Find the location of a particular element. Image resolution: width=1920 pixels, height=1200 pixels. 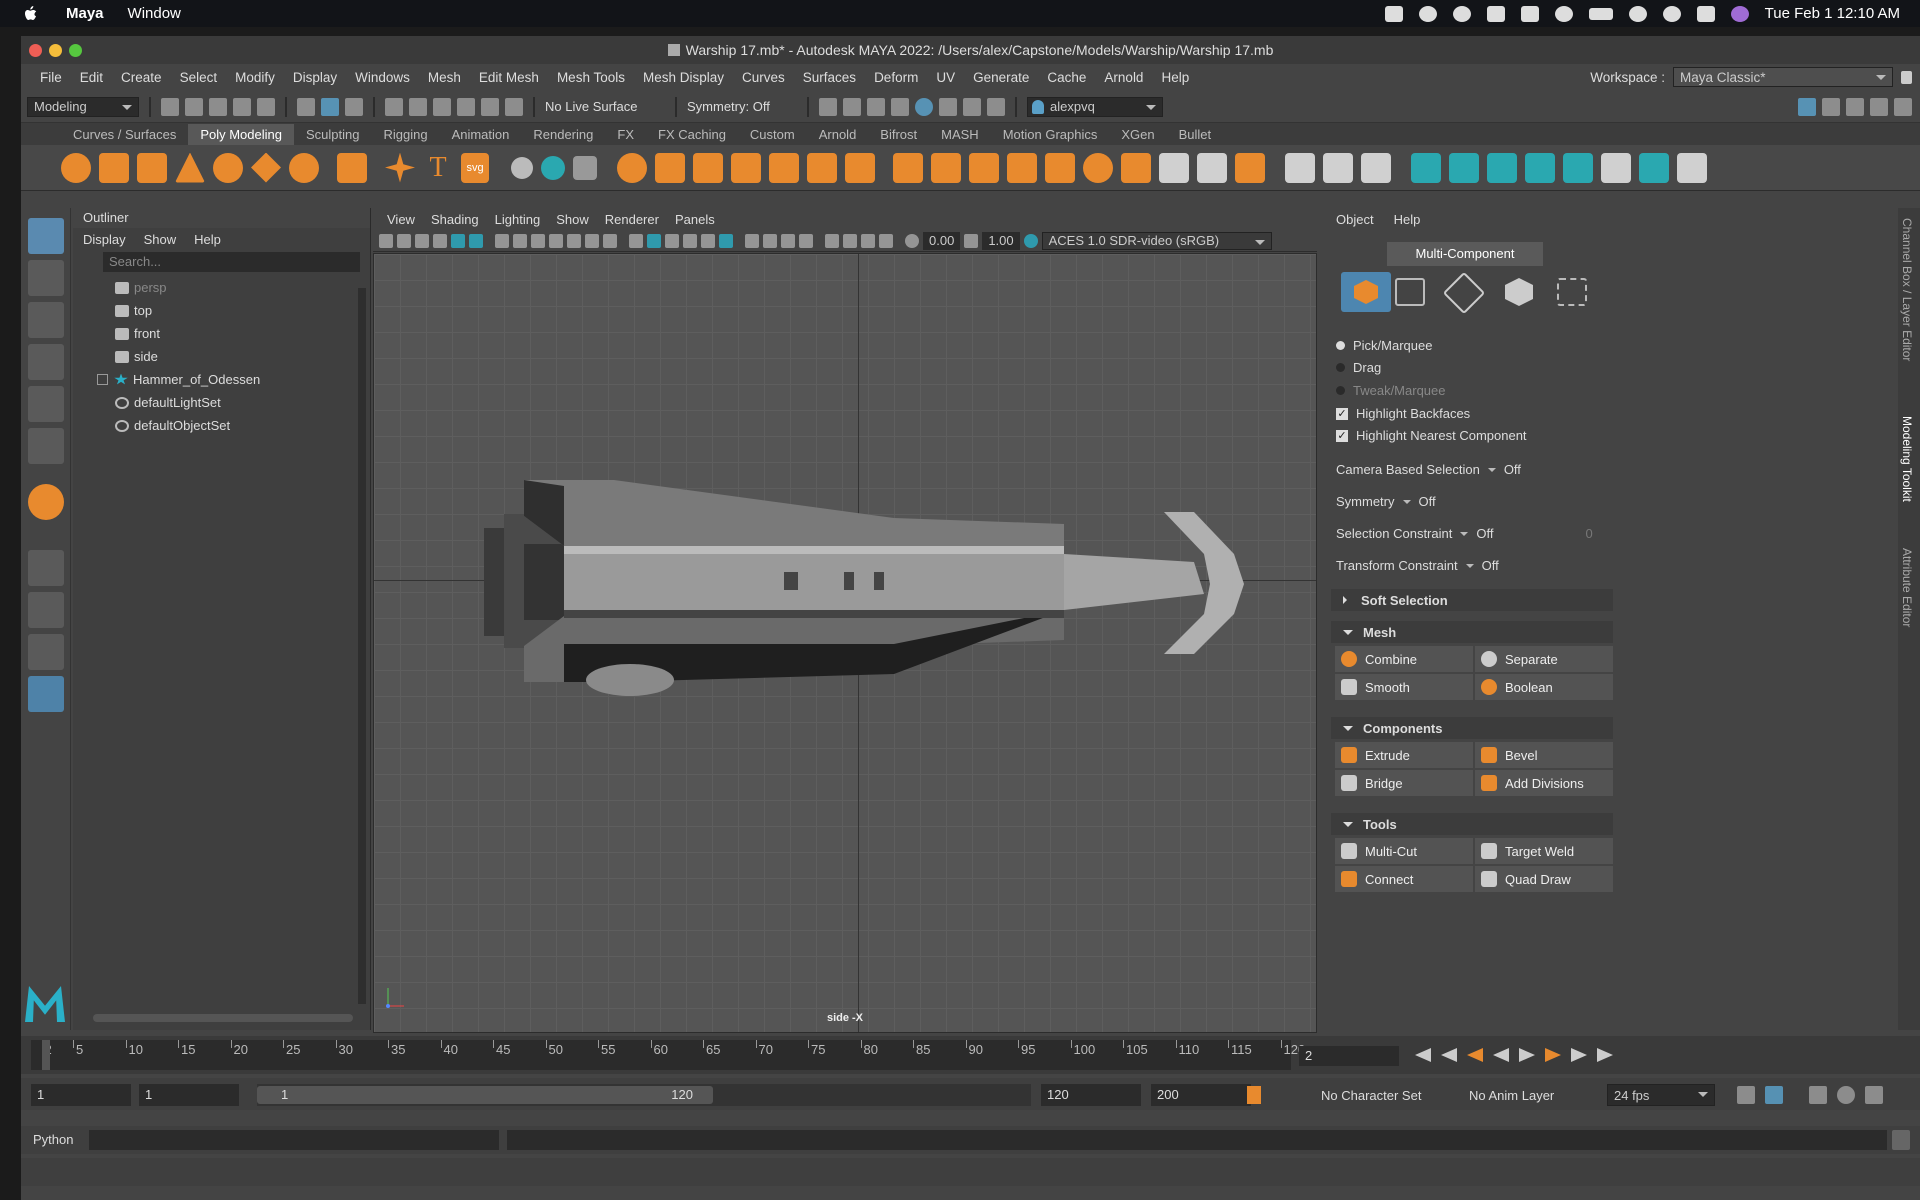

planar-uv-icon is located at coordinates (1426, 167).